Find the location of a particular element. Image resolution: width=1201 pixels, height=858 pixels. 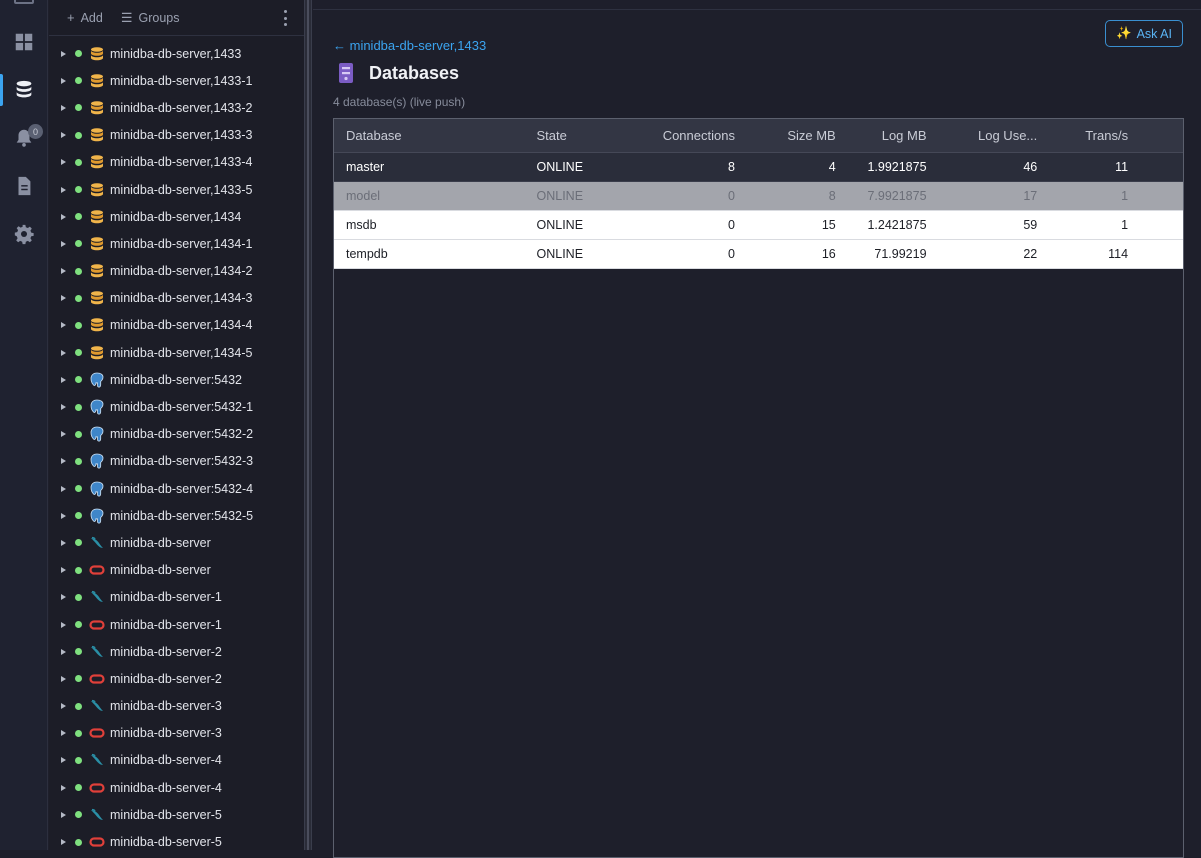

server-tree-item: minidba-db-server,1433-1 is located at coordinates (176, 80).